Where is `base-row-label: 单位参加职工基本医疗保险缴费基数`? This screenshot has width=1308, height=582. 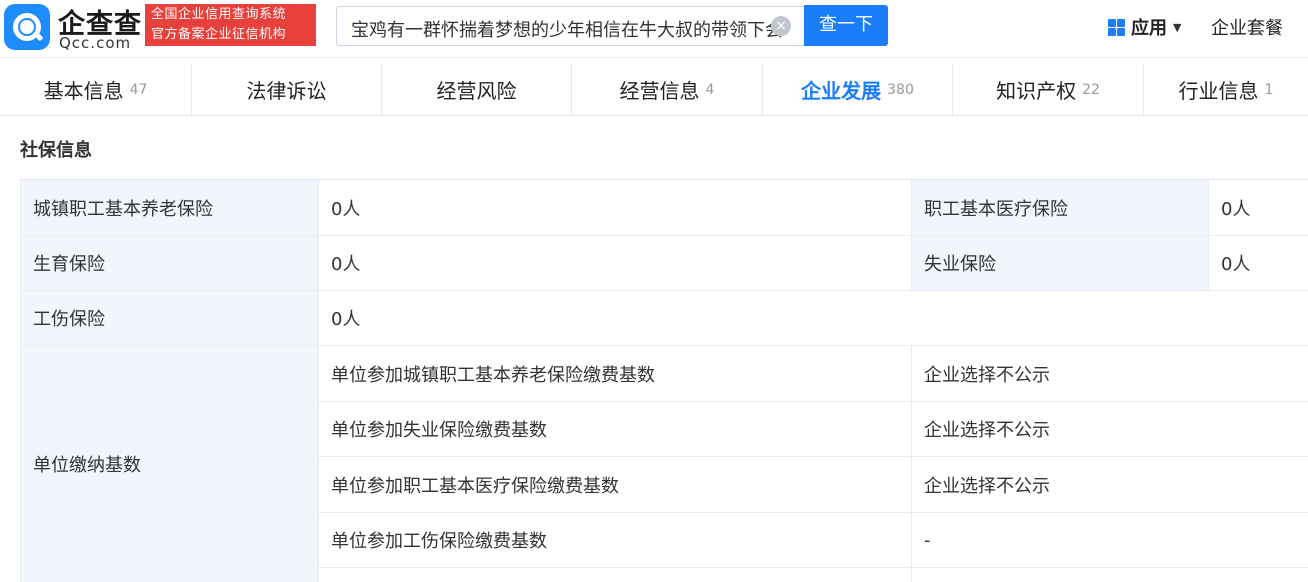
base-row-label: 单位参加职工基本医疗保险缴费基数 is located at coordinates (615, 485).